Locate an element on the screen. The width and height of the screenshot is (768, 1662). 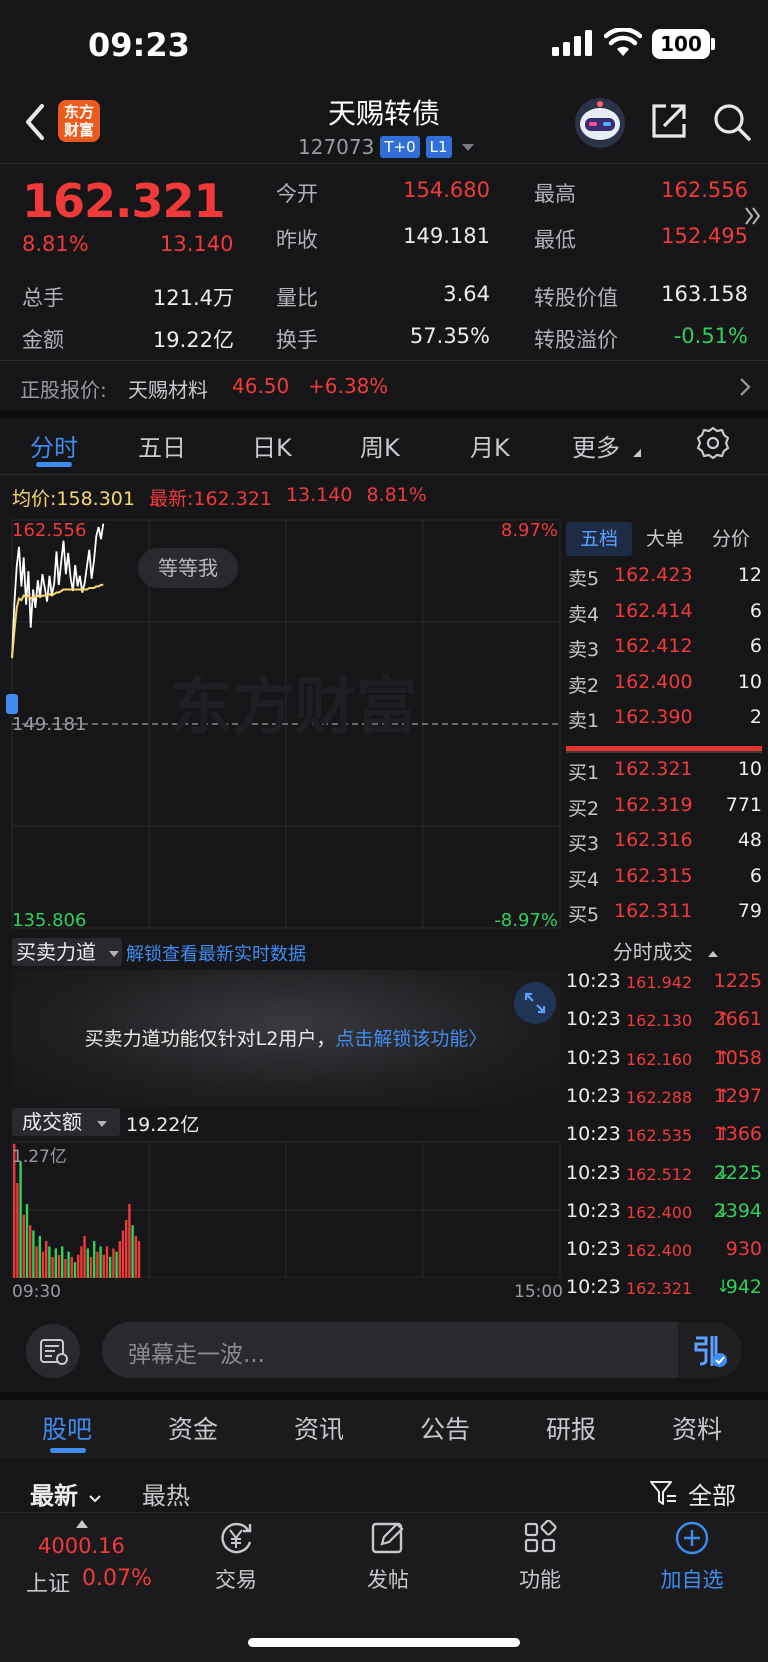
tooltip-text: 等等我 is located at coordinates (188, 568).